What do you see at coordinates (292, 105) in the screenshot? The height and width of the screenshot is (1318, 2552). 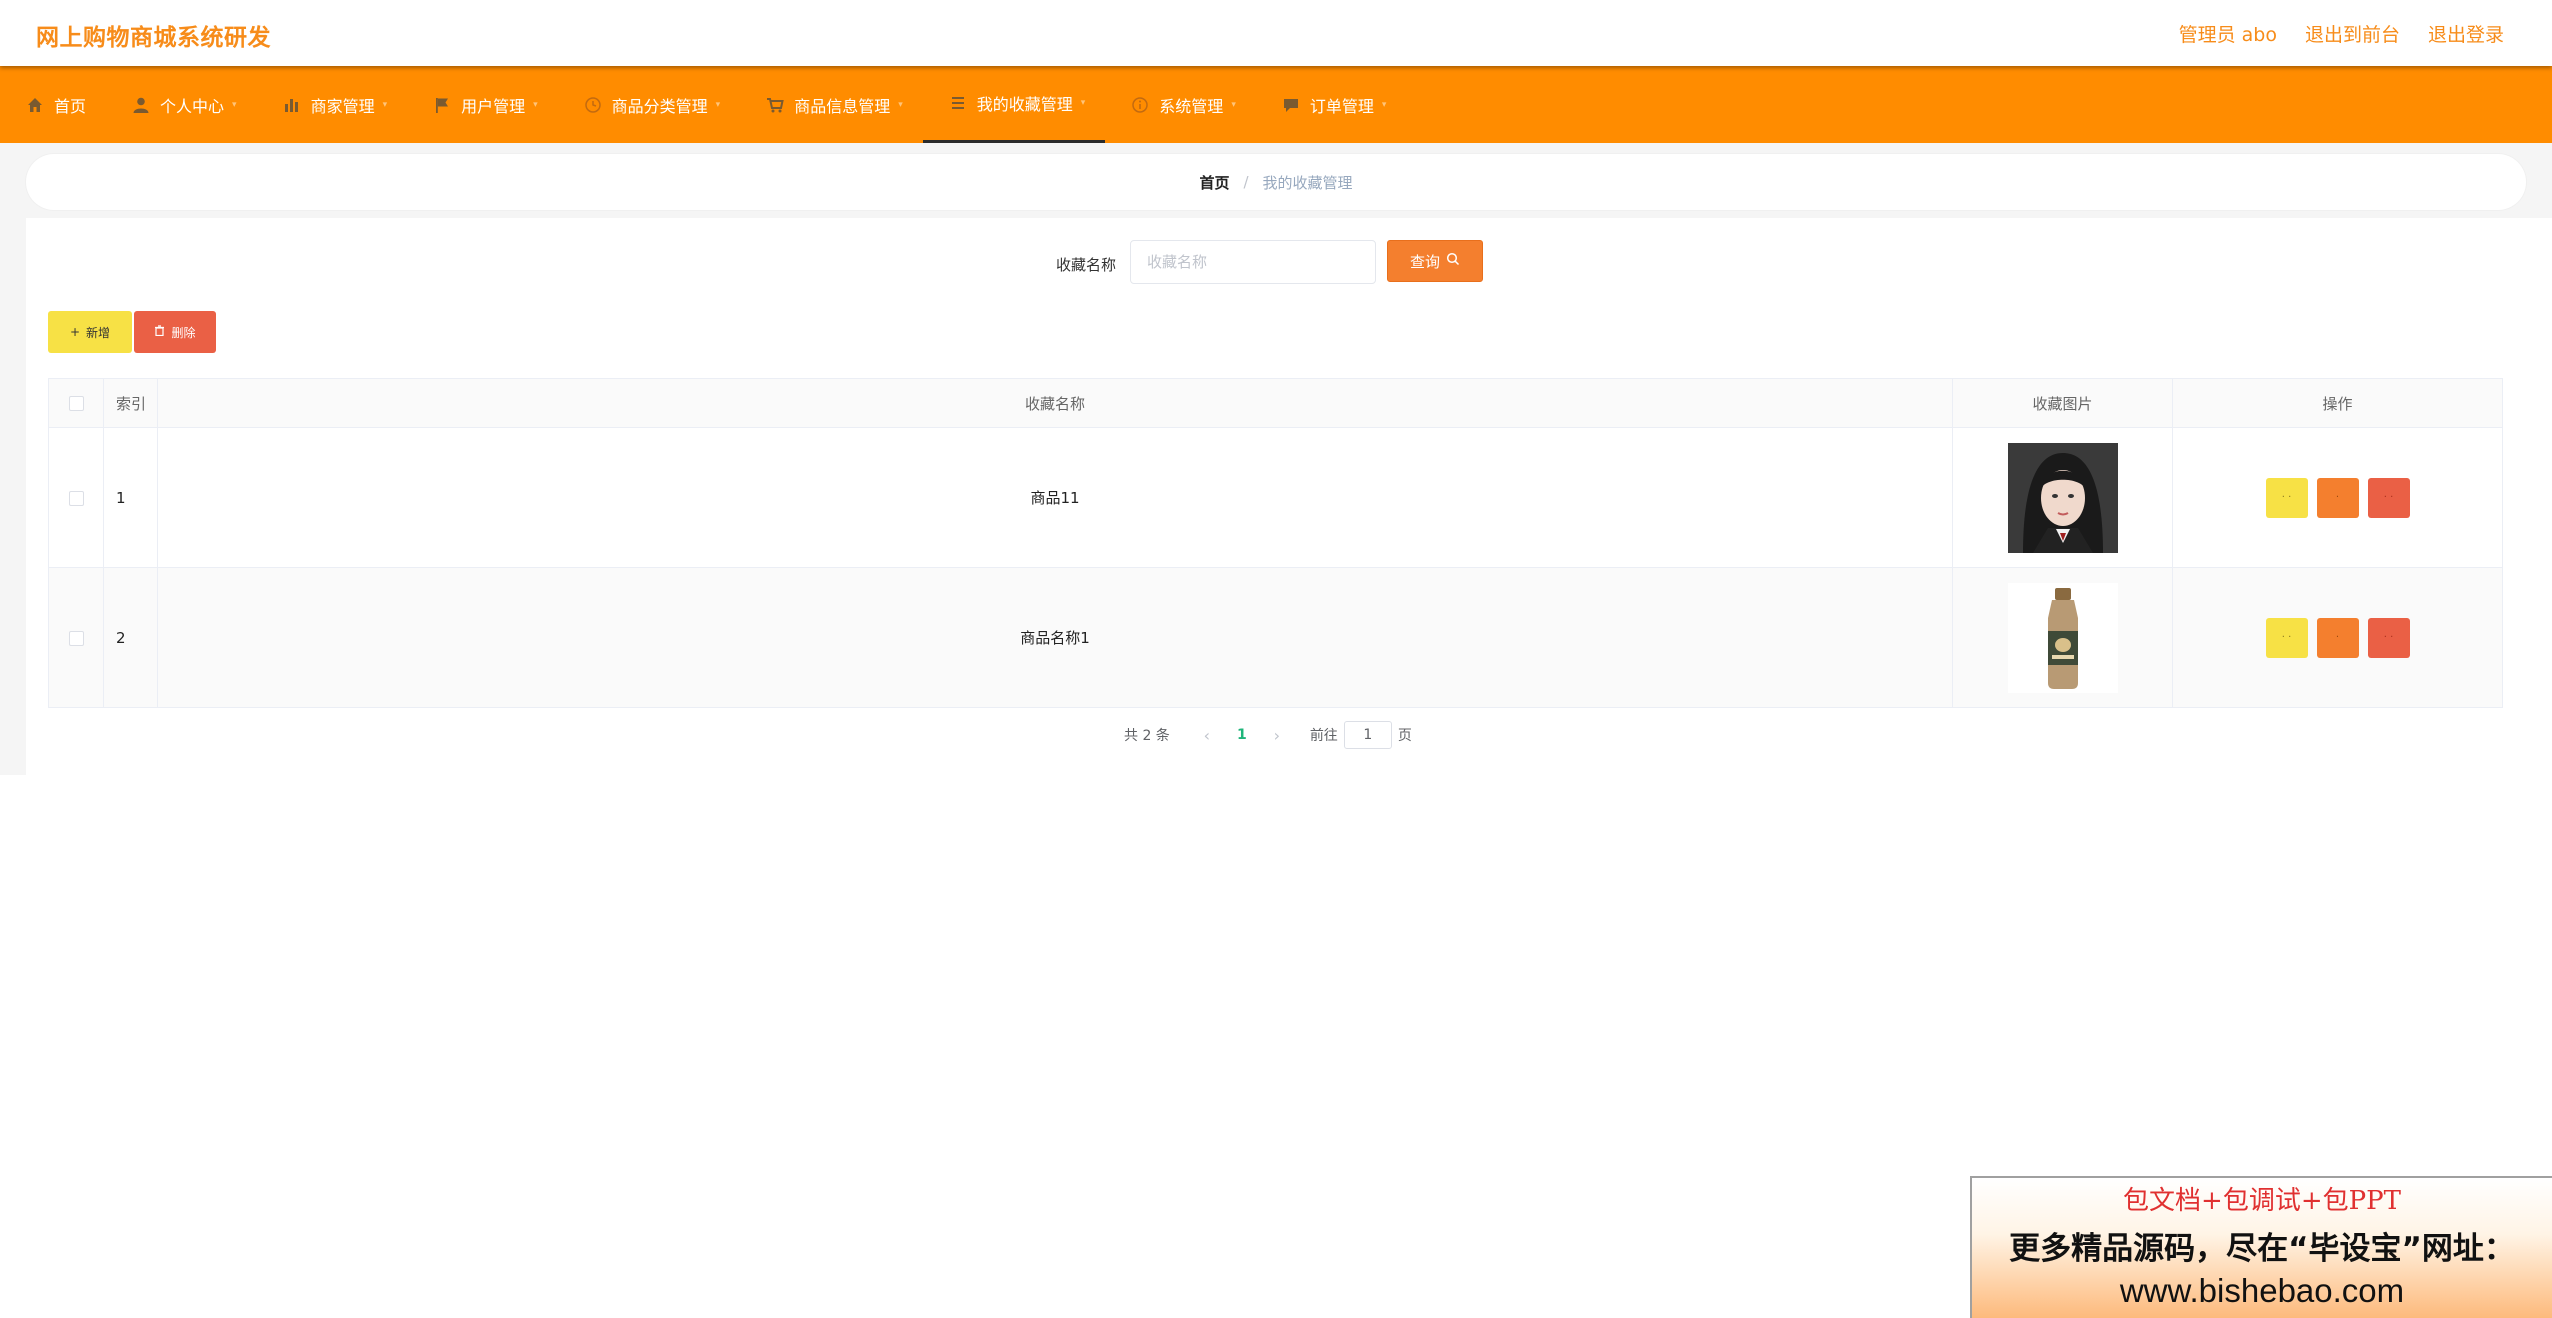 I see `chart-icon` at bounding box center [292, 105].